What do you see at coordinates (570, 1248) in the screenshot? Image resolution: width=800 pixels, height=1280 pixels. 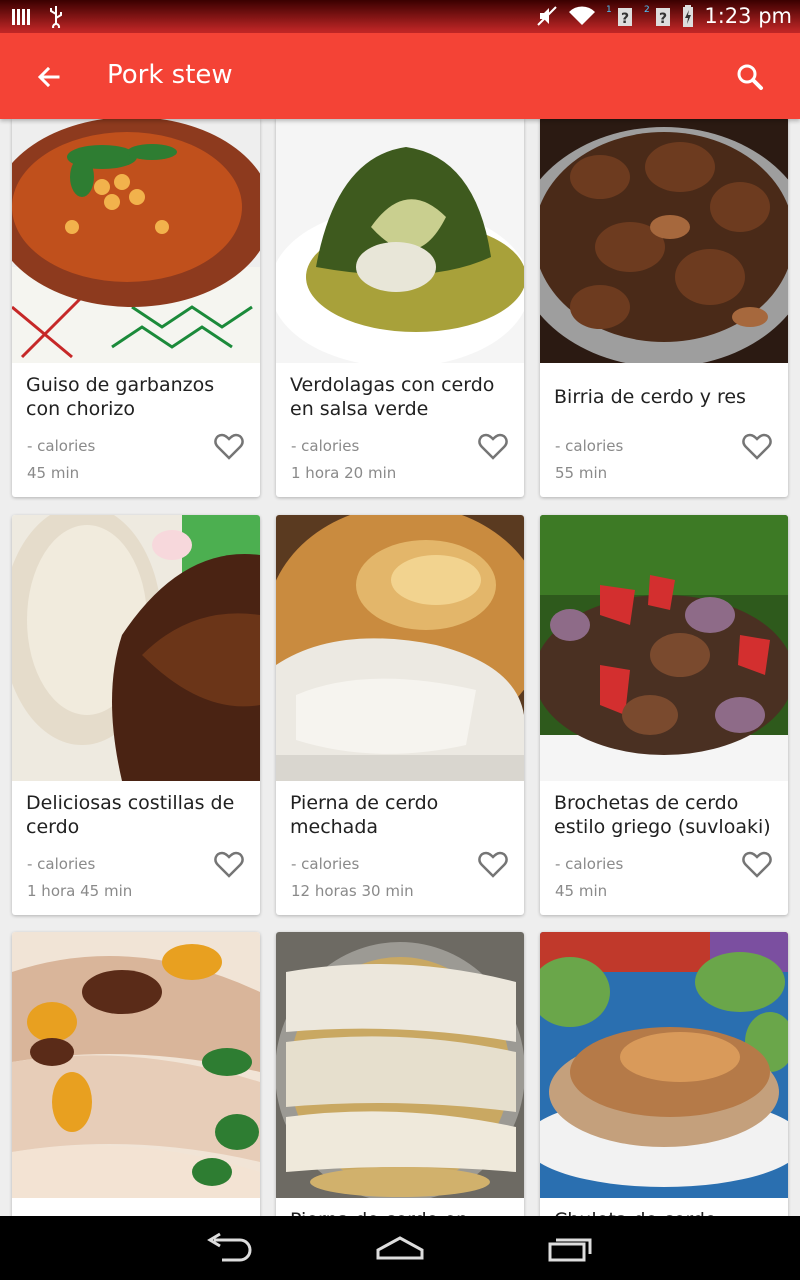 I see `recents-nav-icon` at bounding box center [570, 1248].